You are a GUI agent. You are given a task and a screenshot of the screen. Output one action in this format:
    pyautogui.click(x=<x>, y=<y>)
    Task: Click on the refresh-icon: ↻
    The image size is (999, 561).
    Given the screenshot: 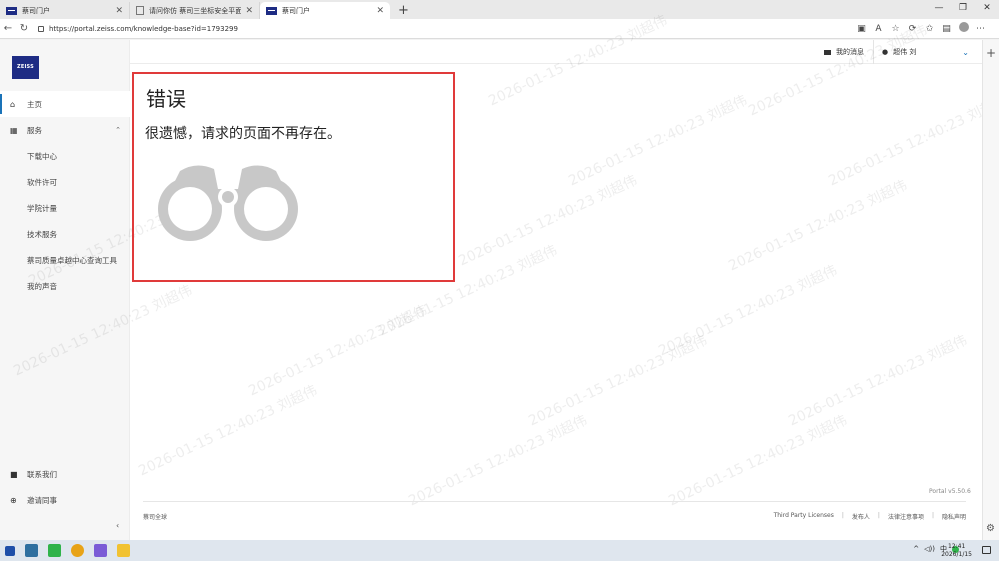 What is the action you would take?
    pyautogui.click(x=24, y=28)
    